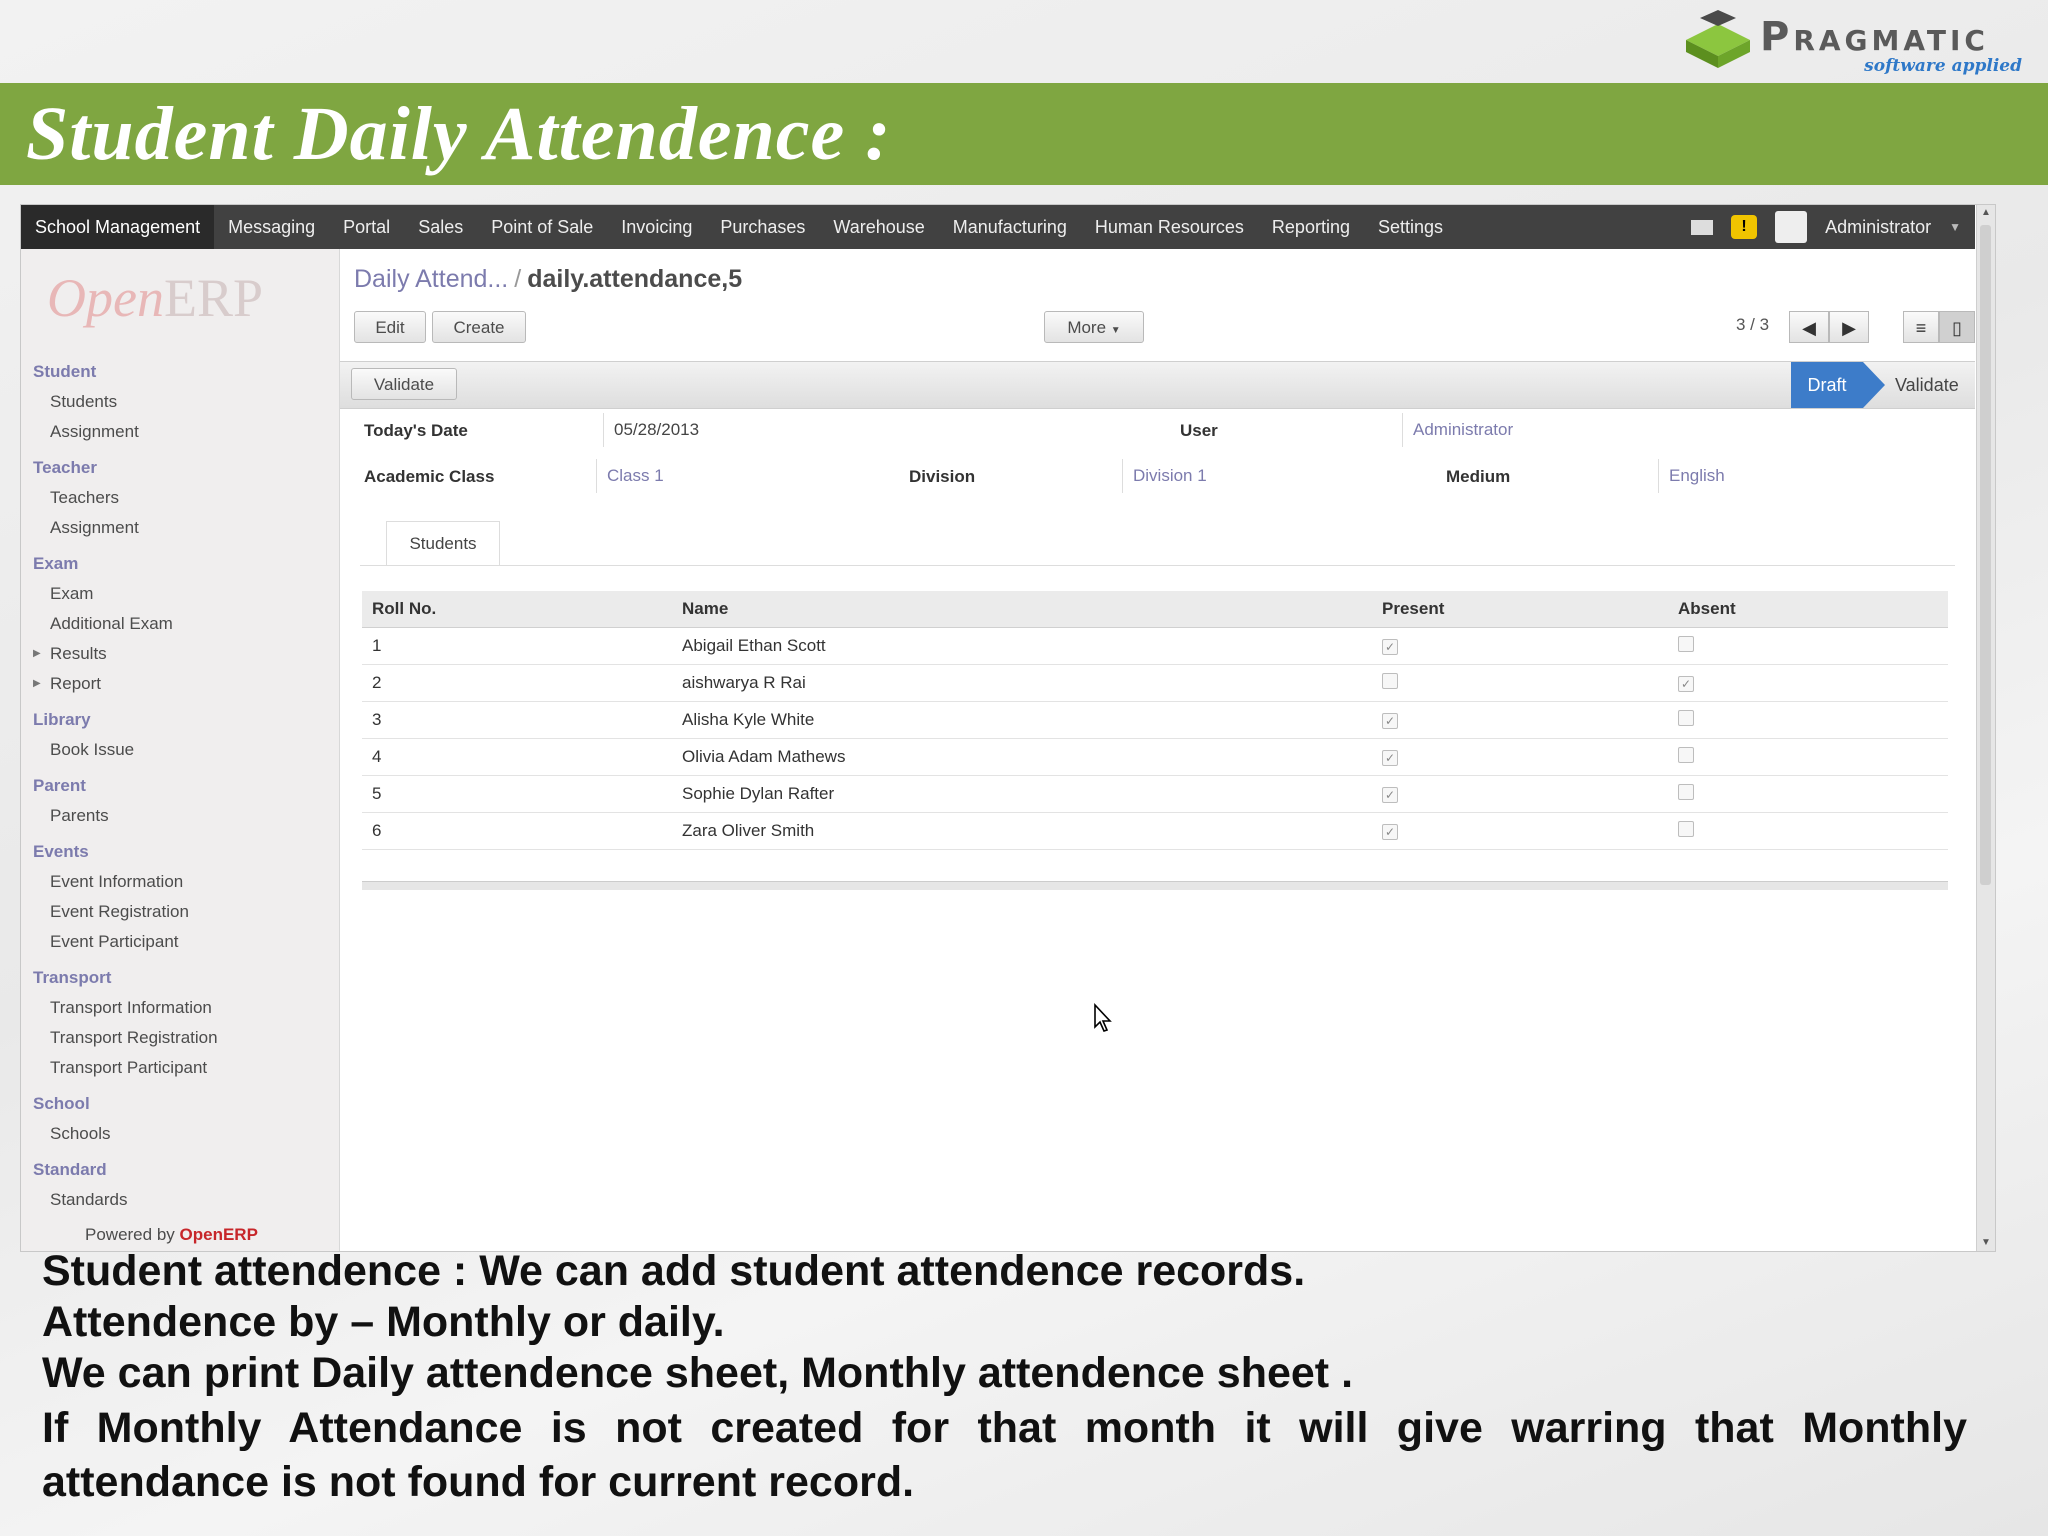  I want to click on pager-buttons: ◀ ▶, so click(1829, 327).